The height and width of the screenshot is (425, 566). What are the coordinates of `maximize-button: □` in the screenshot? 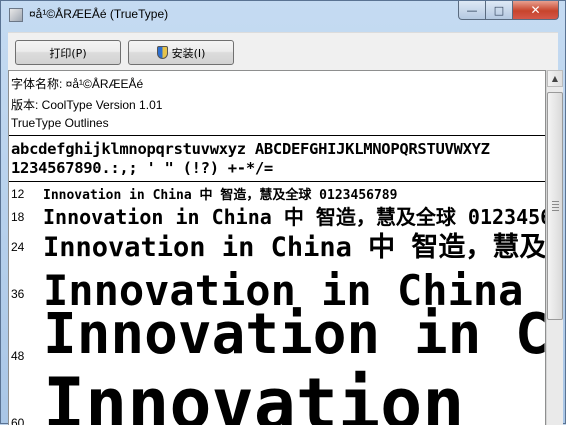 It's located at (499, 10).